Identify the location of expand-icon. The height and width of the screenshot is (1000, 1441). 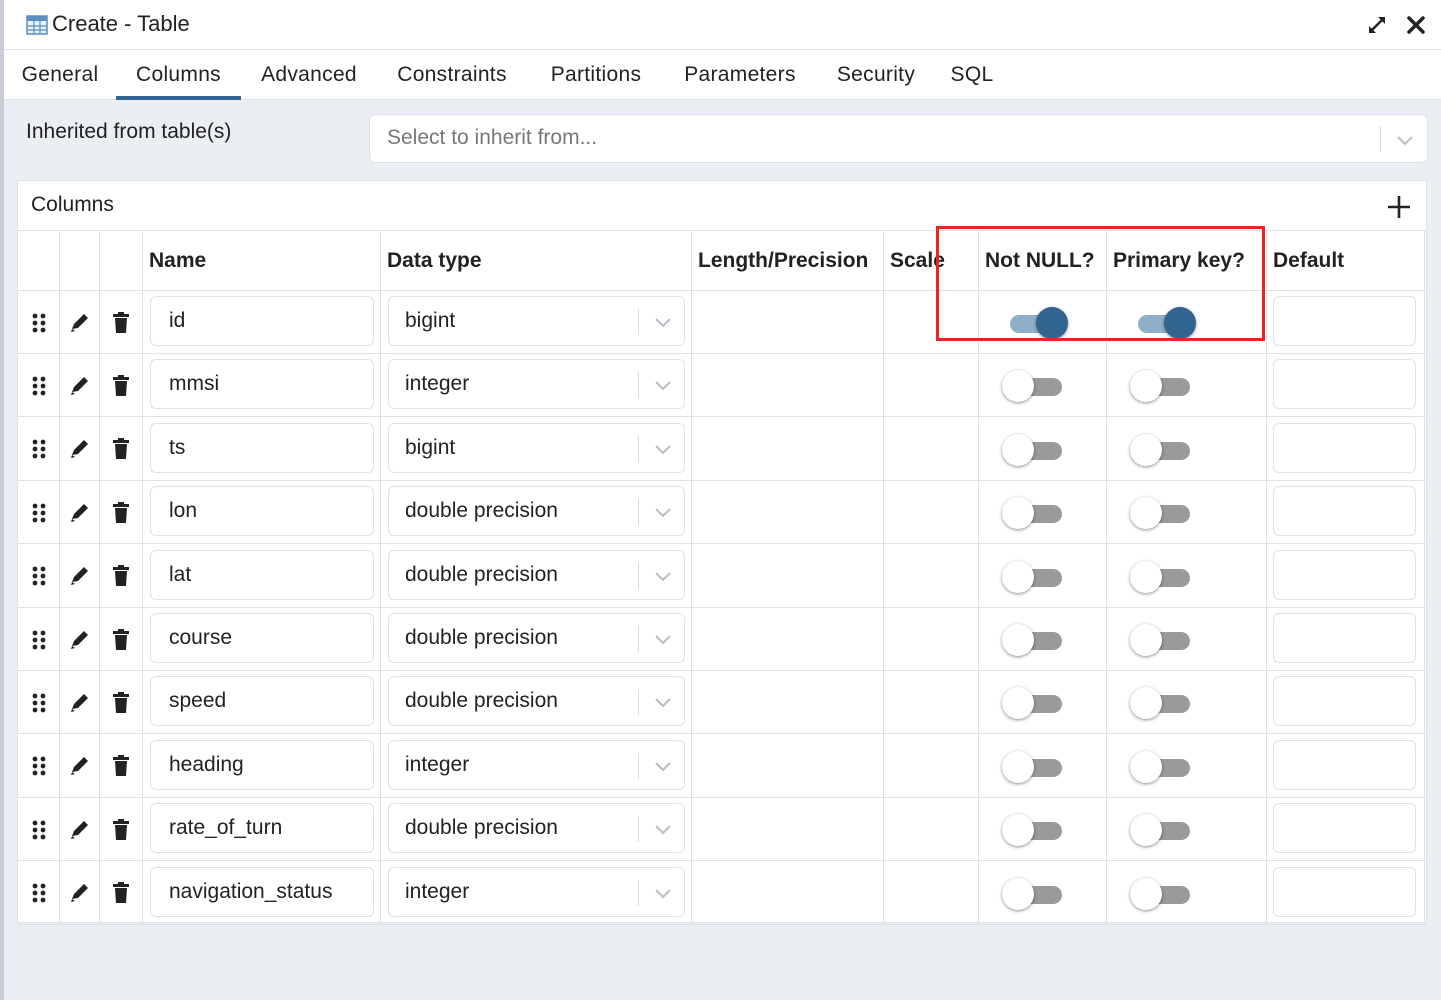
(1377, 25).